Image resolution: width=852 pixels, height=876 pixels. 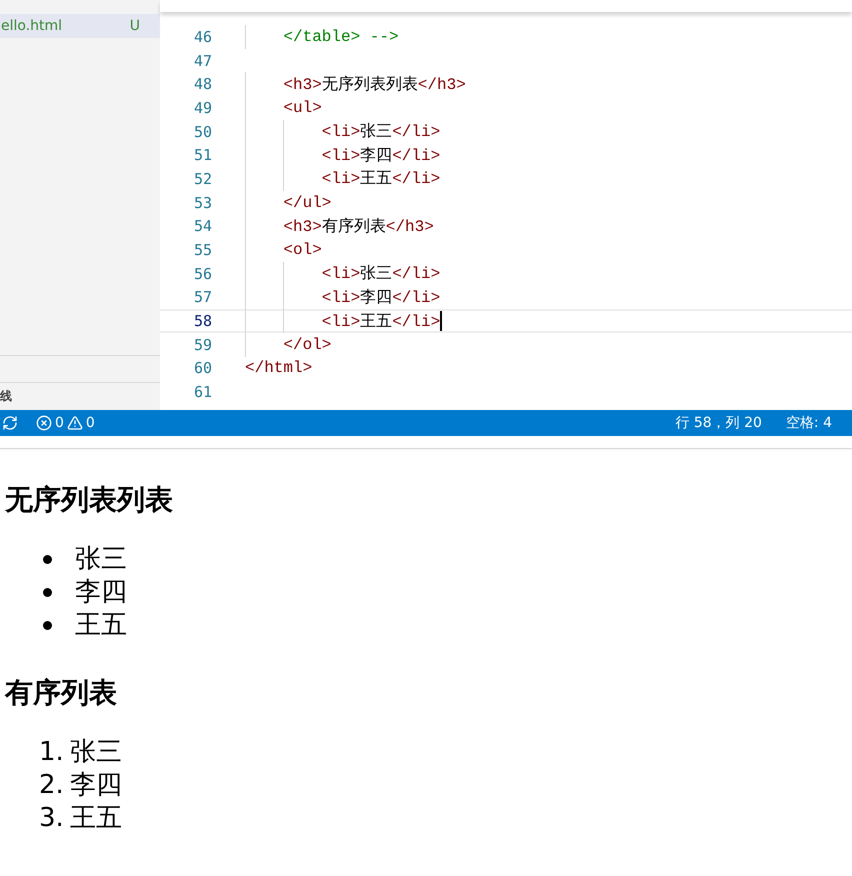 I want to click on line-number: 53, so click(x=202, y=203).